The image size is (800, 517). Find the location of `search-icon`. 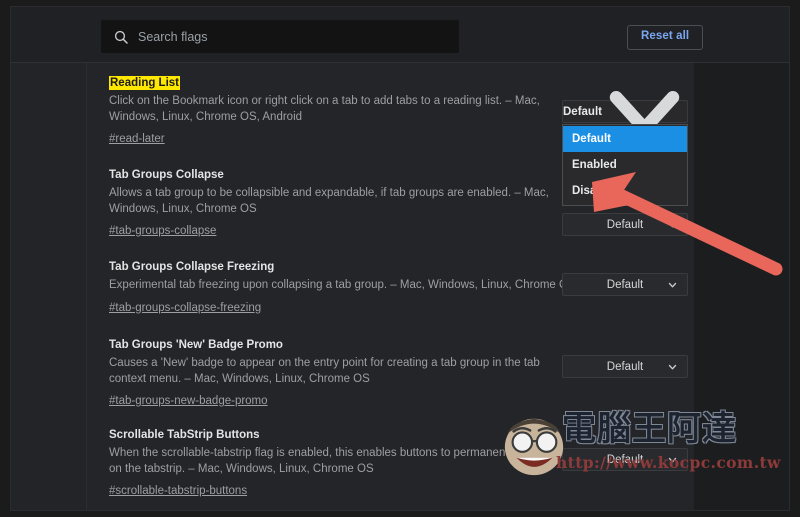

search-icon is located at coordinates (121, 37).